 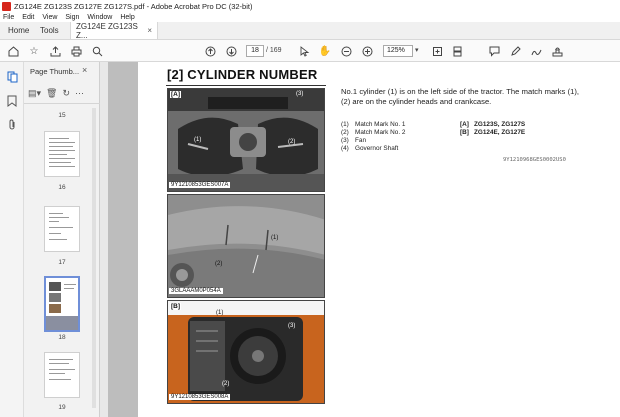 What do you see at coordinates (361, 140) in the screenshot?
I see `legend-text: Fan` at bounding box center [361, 140].